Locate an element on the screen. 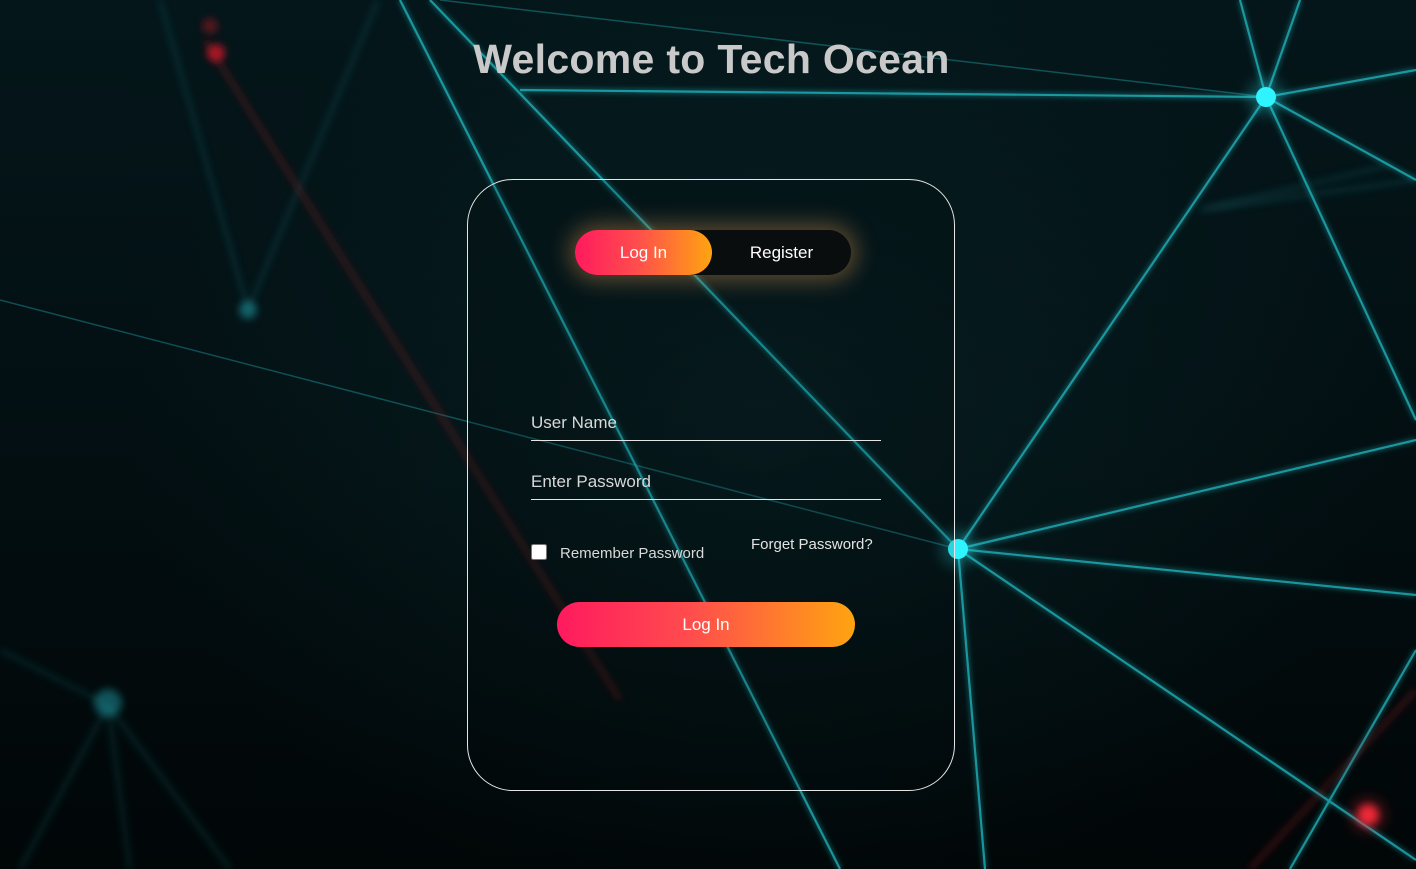 This screenshot has height=869, width=1416. remember-password-checkbox is located at coordinates (539, 552).